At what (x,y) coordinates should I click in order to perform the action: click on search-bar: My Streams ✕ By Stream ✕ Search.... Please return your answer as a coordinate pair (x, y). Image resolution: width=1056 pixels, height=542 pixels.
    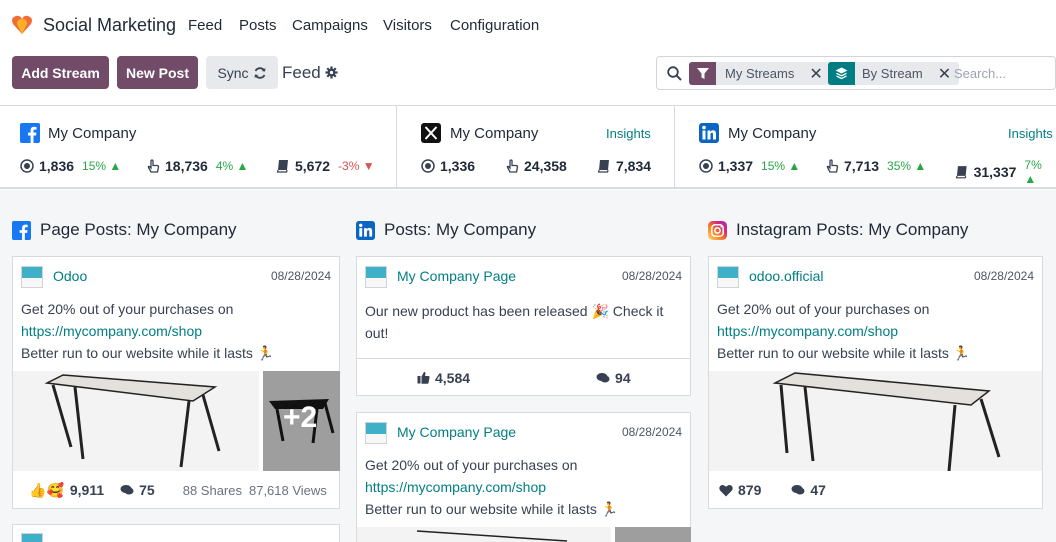
    Looking at the image, I should click on (856, 73).